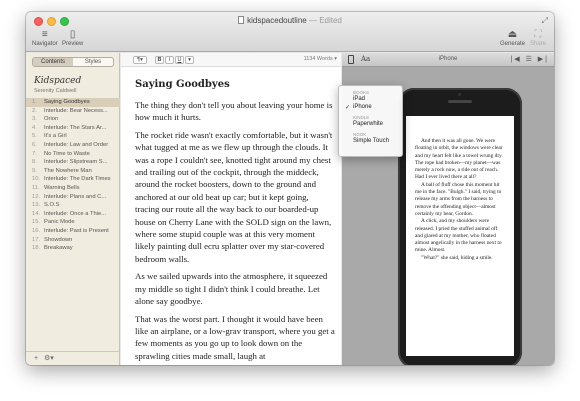 The height and width of the screenshot is (401, 580). What do you see at coordinates (459, 94) in the screenshot?
I see `camera-icon` at bounding box center [459, 94].